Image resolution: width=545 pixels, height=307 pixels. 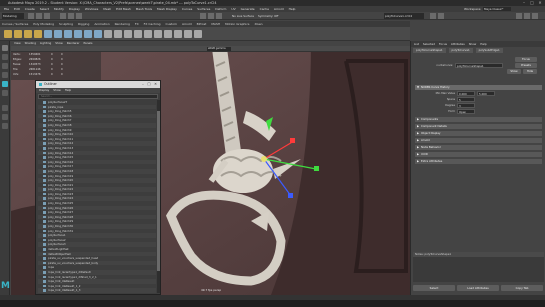 I want to click on pencil-curve-icon, so click(x=28, y=34).